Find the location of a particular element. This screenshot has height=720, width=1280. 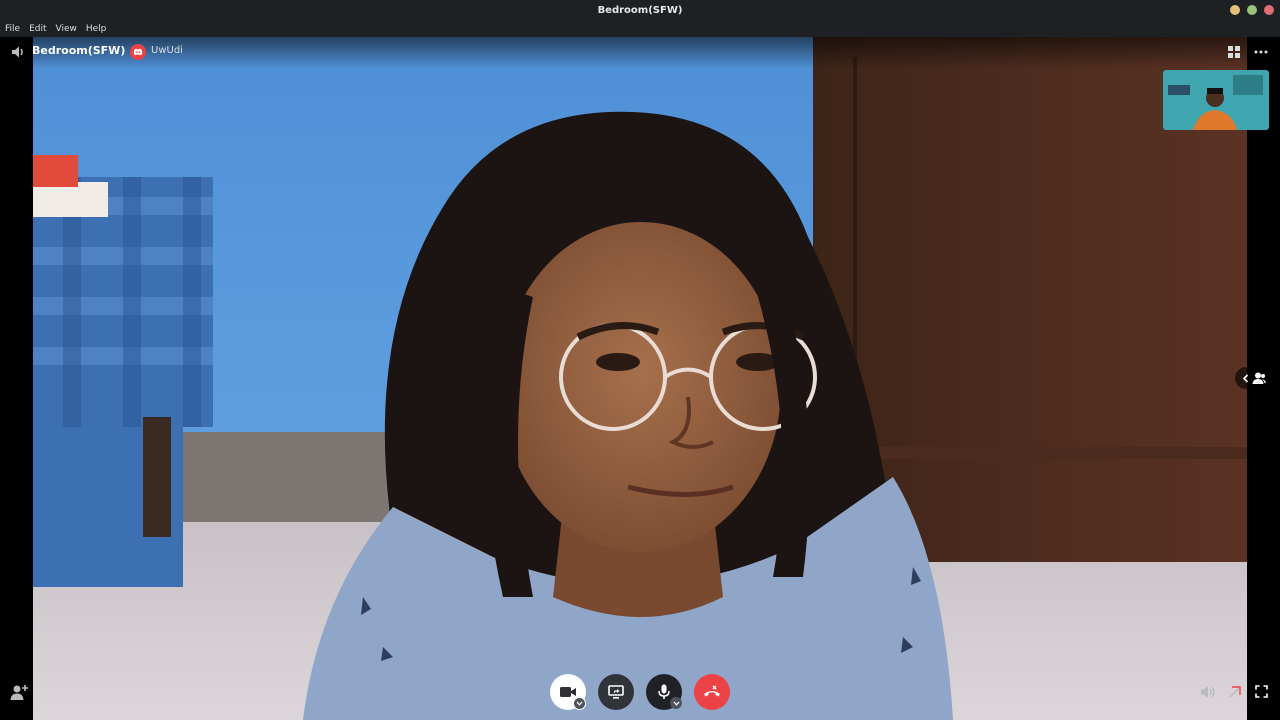

grid-view-icon is located at coordinates (1234, 52).